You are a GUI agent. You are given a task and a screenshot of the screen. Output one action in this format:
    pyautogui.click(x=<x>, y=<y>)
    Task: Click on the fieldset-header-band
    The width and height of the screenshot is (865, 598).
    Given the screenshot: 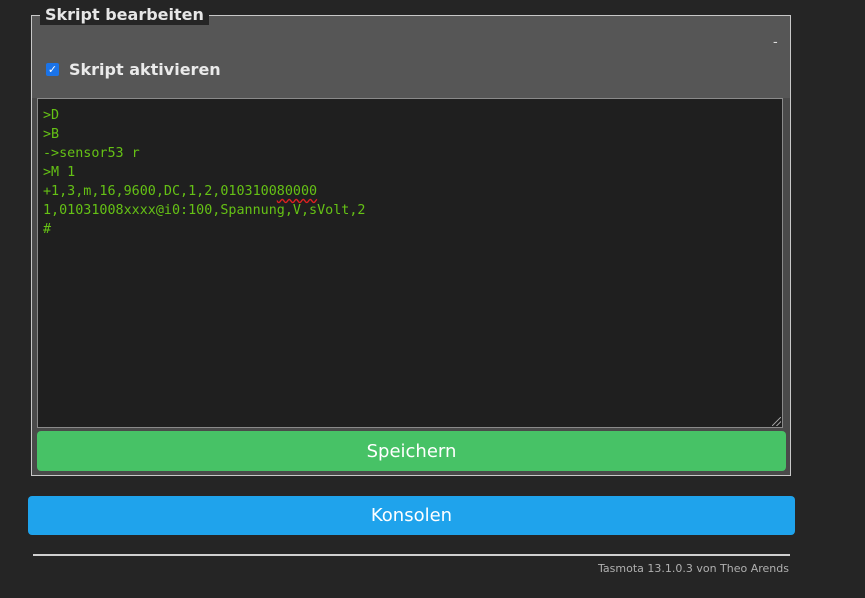 What is the action you would take?
    pyautogui.click(x=411, y=57)
    